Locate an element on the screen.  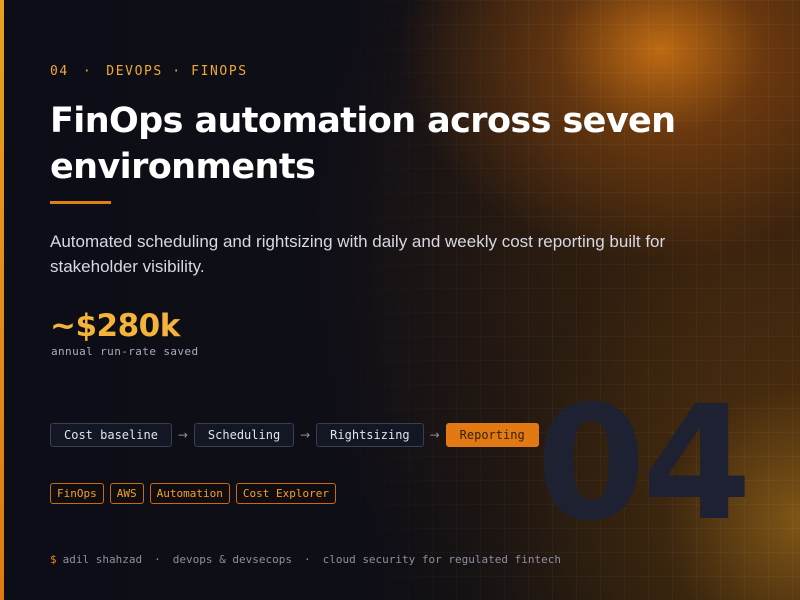
tag-cost-explorer: Cost Explorer is located at coordinates (285, 493).